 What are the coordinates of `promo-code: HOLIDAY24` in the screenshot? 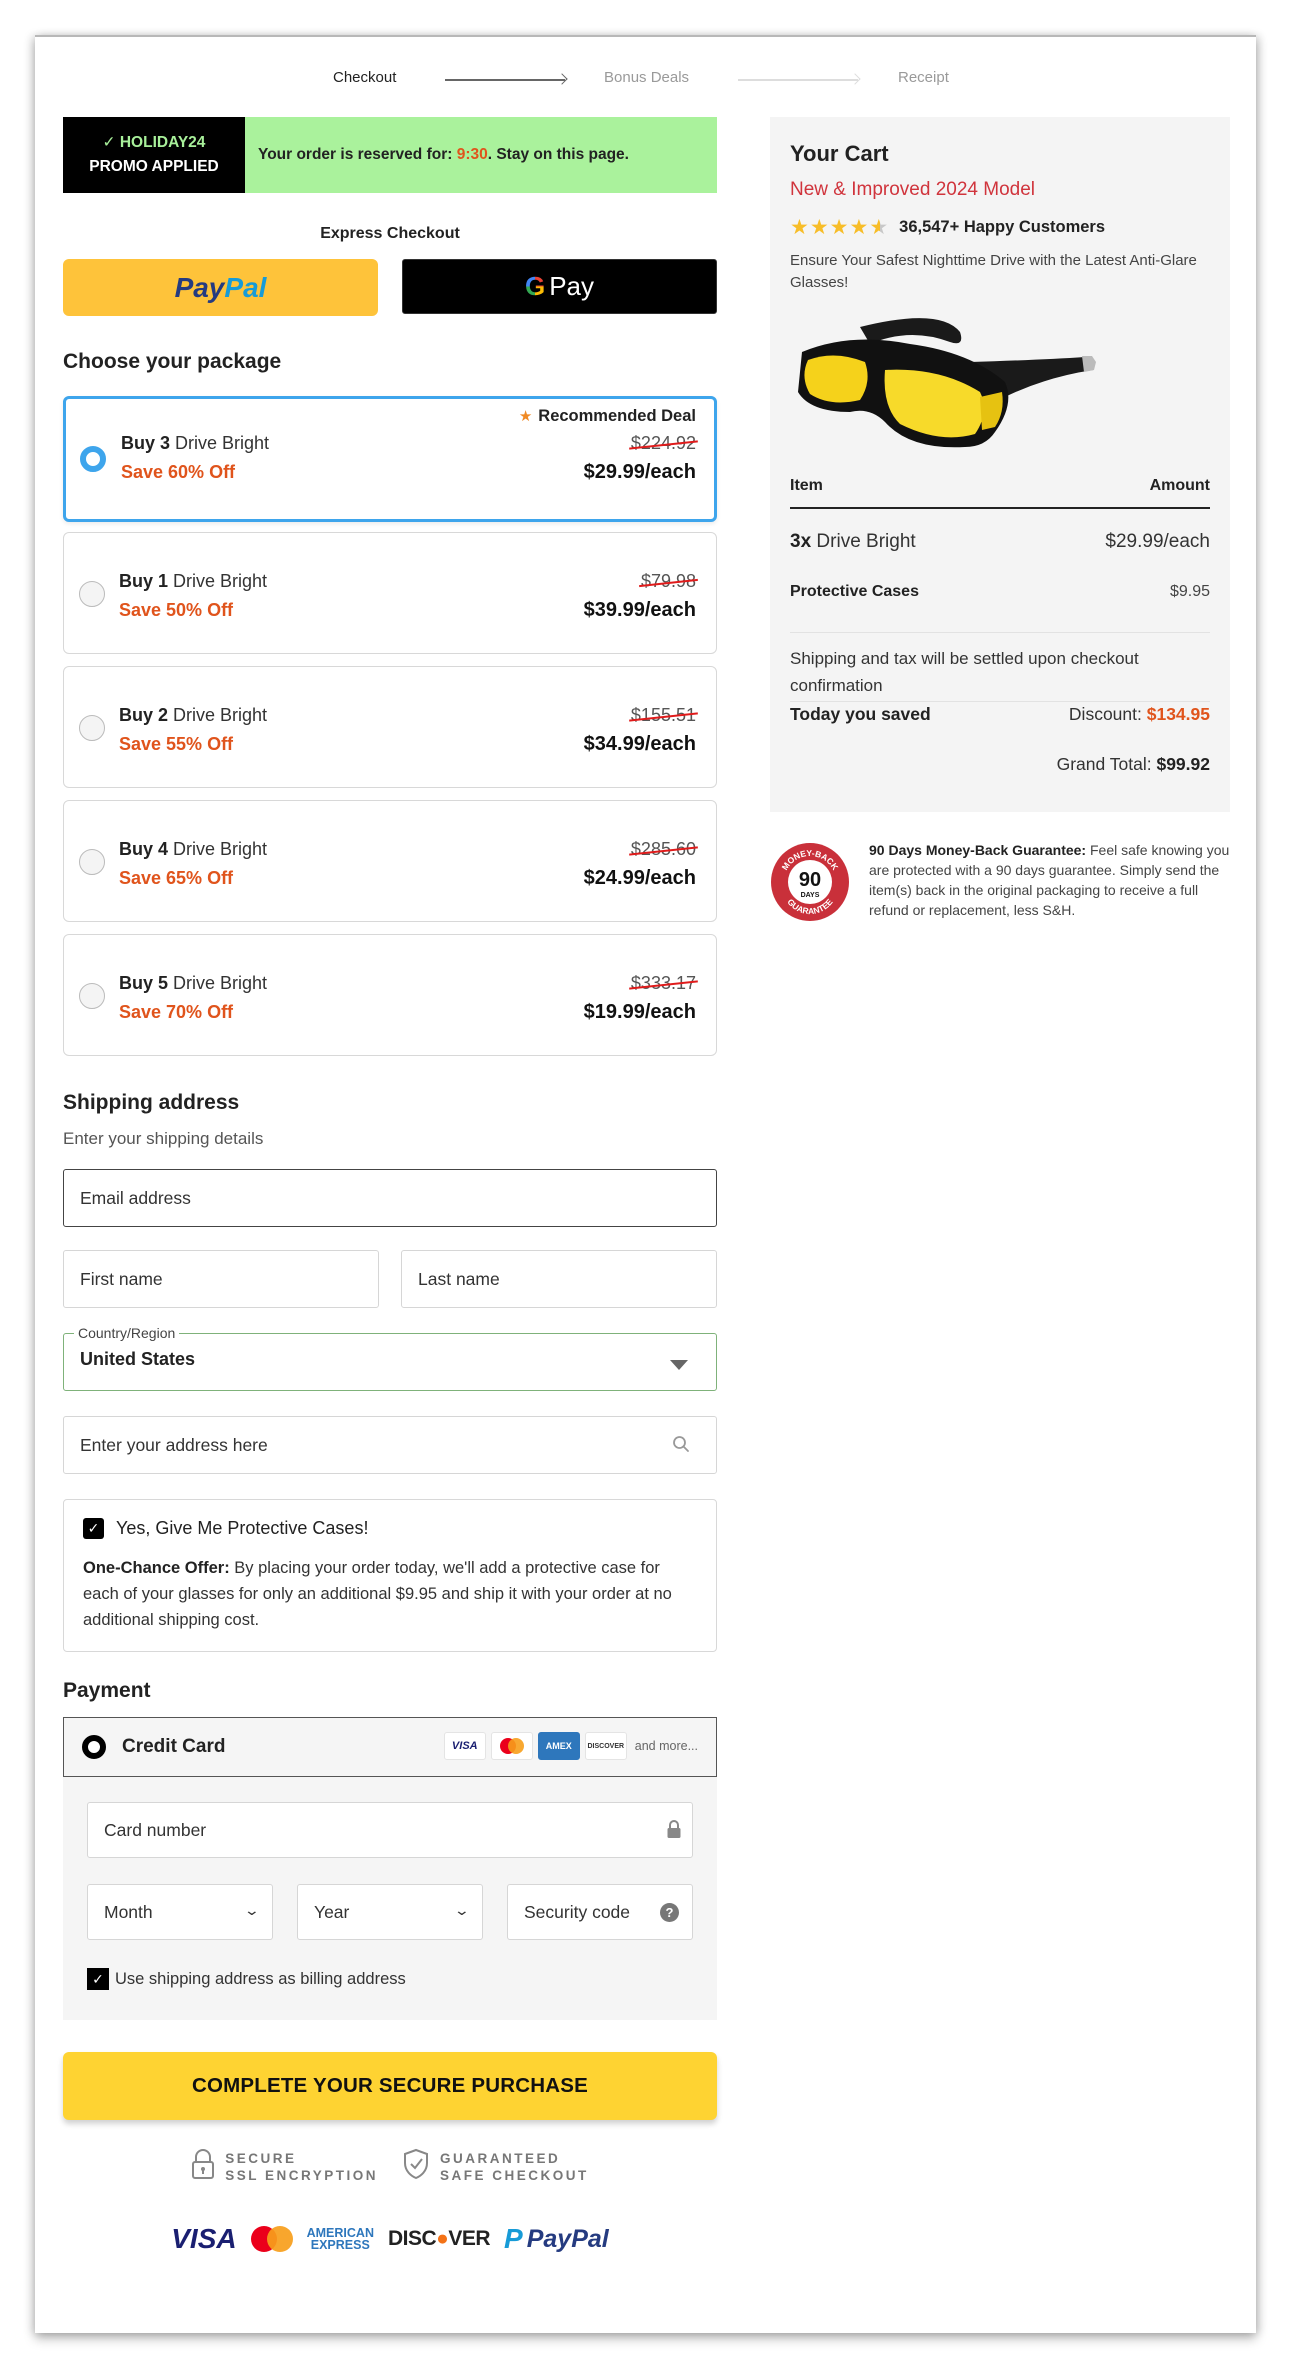 It's located at (162, 142).